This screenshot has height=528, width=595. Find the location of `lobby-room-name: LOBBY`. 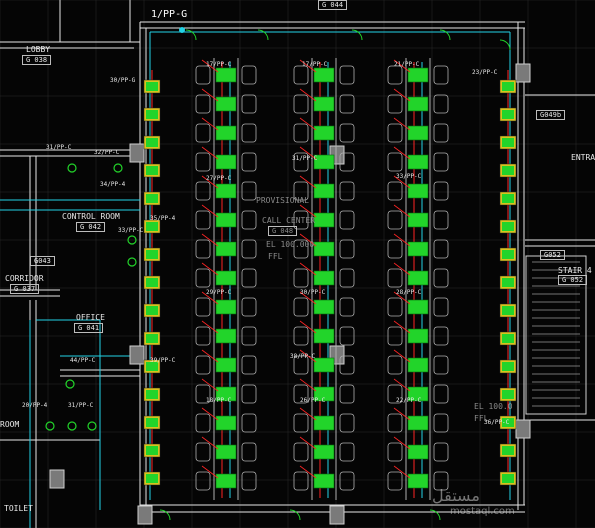

lobby-room-name: LOBBY is located at coordinates (38, 49).